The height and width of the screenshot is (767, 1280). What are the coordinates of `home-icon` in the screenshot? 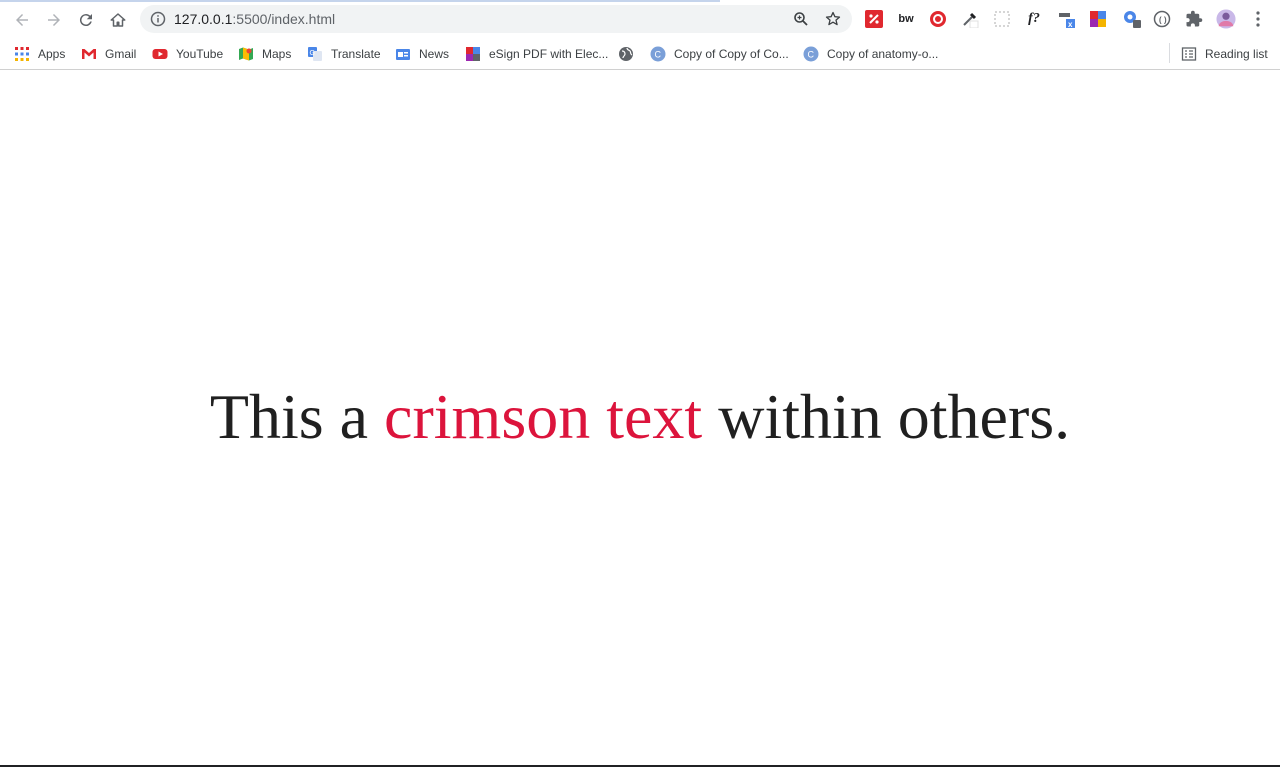 It's located at (118, 20).